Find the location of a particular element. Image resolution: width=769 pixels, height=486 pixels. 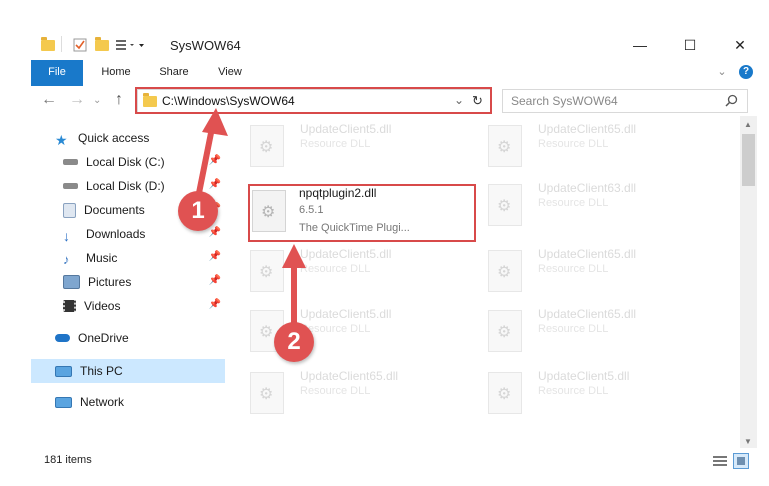

details-view-icon is located at coordinates (720, 462).